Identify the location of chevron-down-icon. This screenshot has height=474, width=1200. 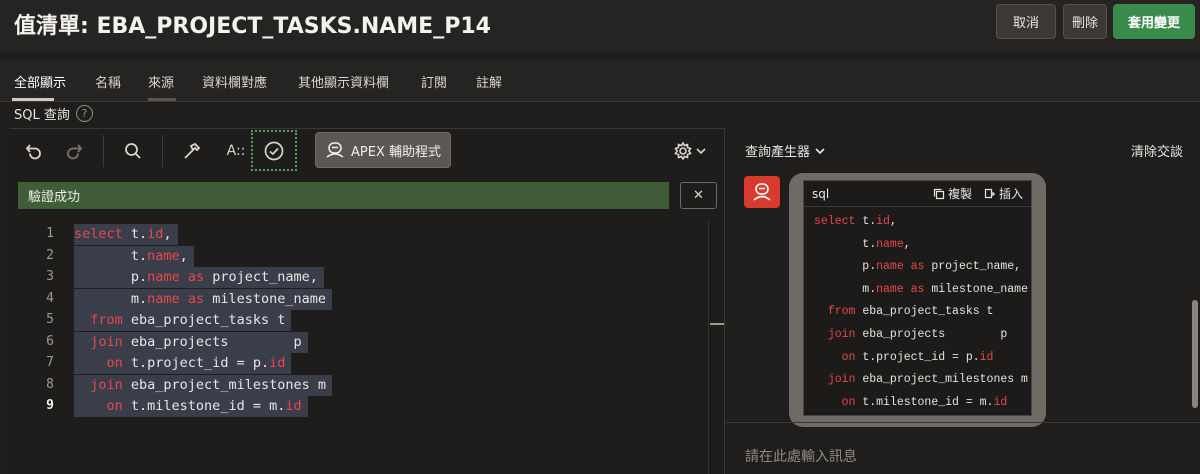
(820, 150).